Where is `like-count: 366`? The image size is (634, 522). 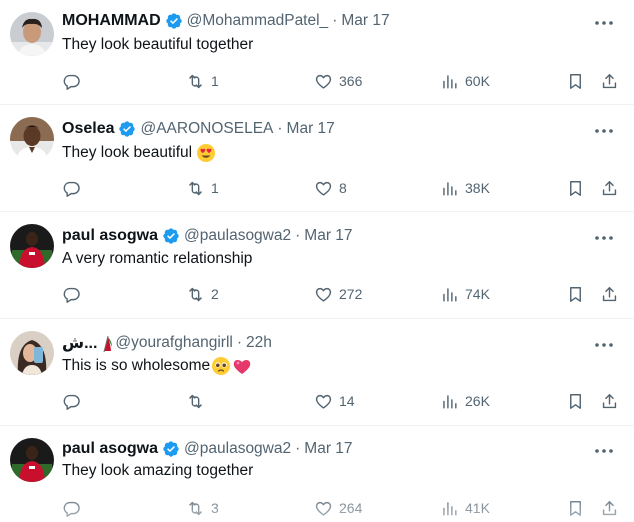 like-count: 366 is located at coordinates (351, 81).